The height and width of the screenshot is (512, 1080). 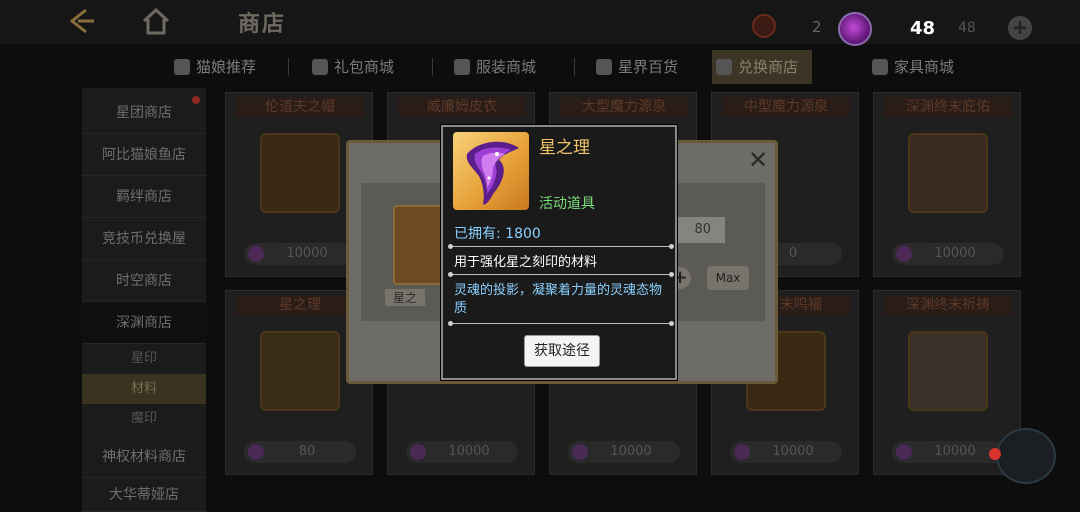 I want to click on tab-label: 兑换商店, so click(x=768, y=67).